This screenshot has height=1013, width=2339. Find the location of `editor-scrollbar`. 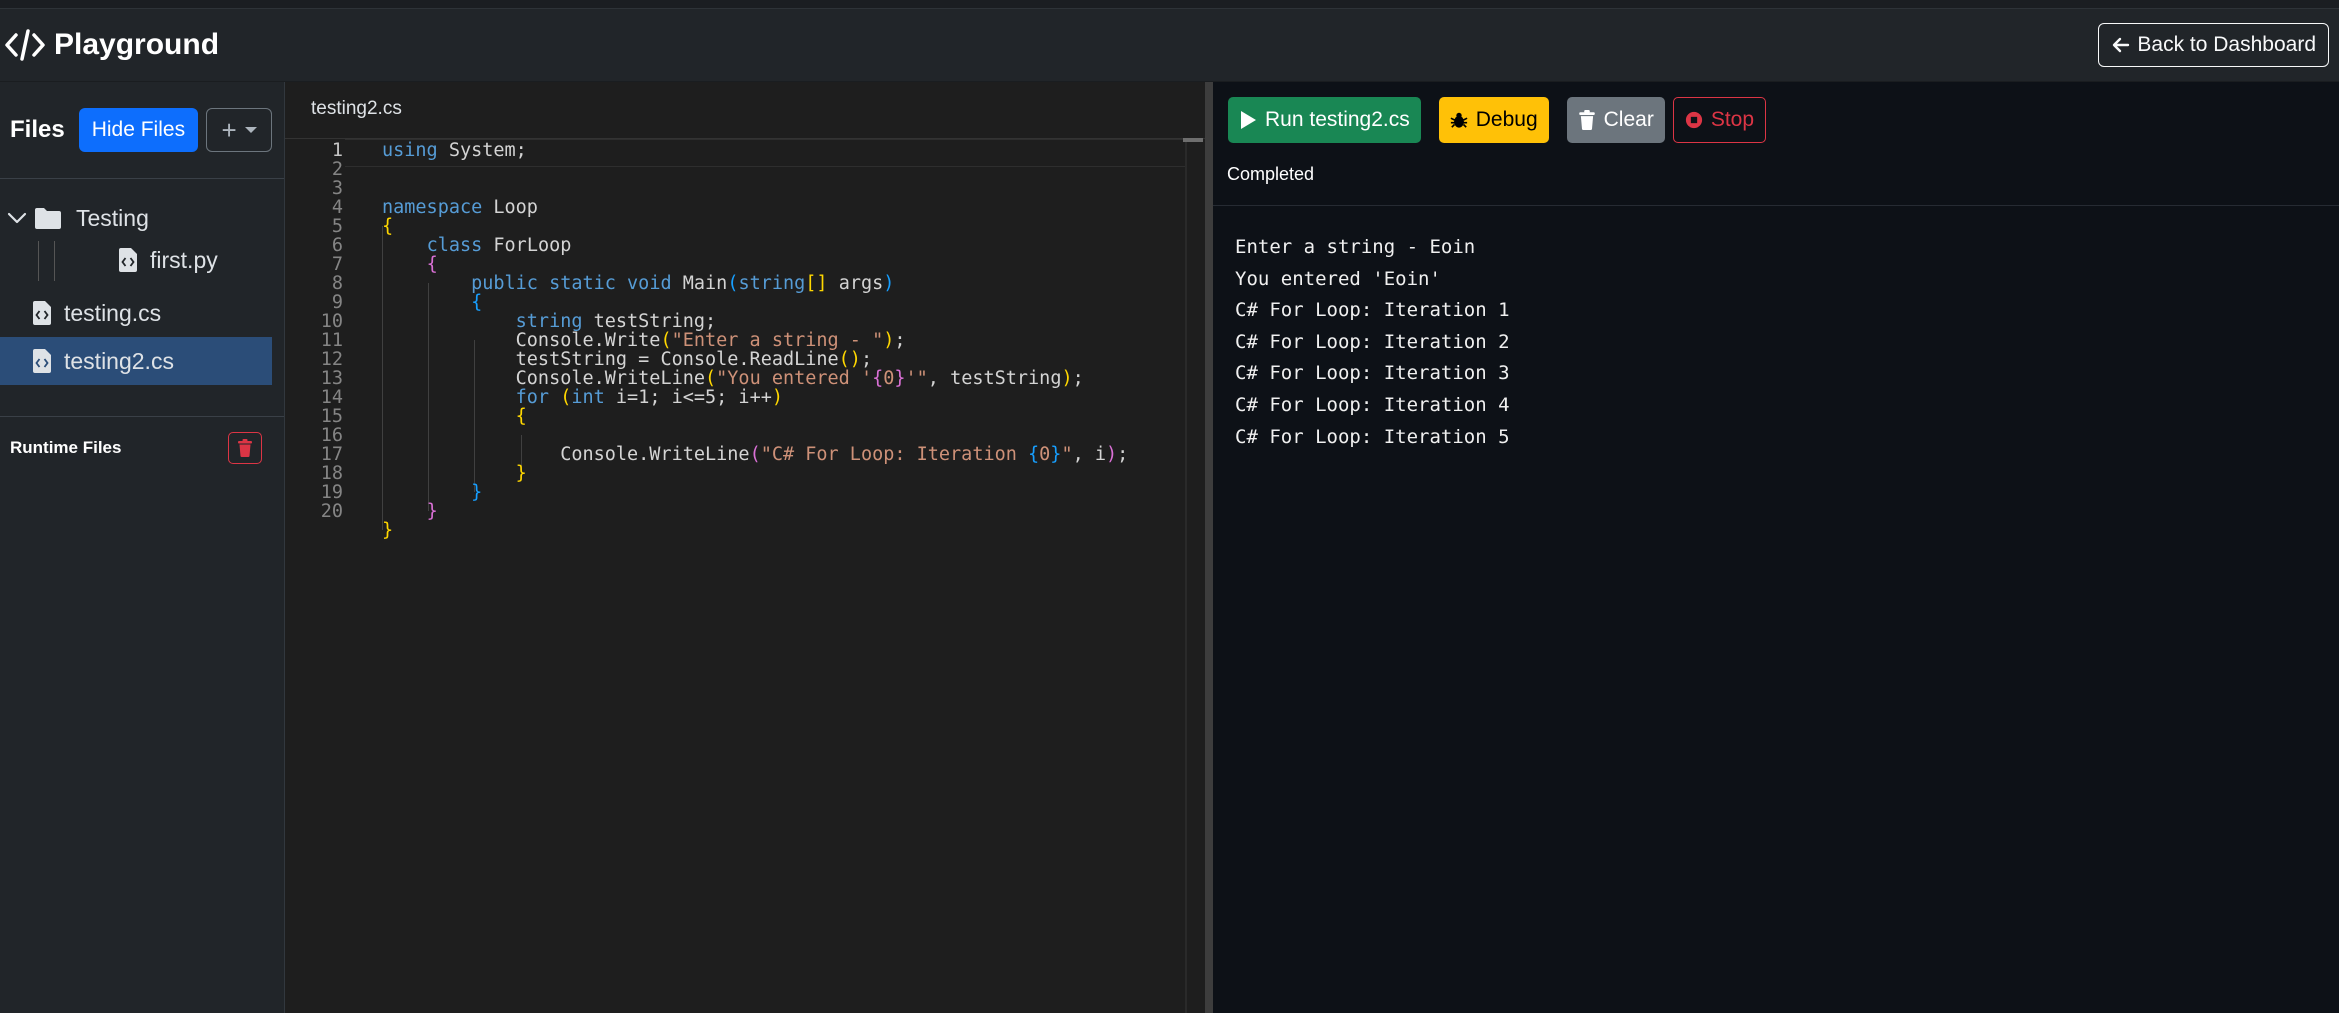

editor-scrollbar is located at coordinates (1186, 575).